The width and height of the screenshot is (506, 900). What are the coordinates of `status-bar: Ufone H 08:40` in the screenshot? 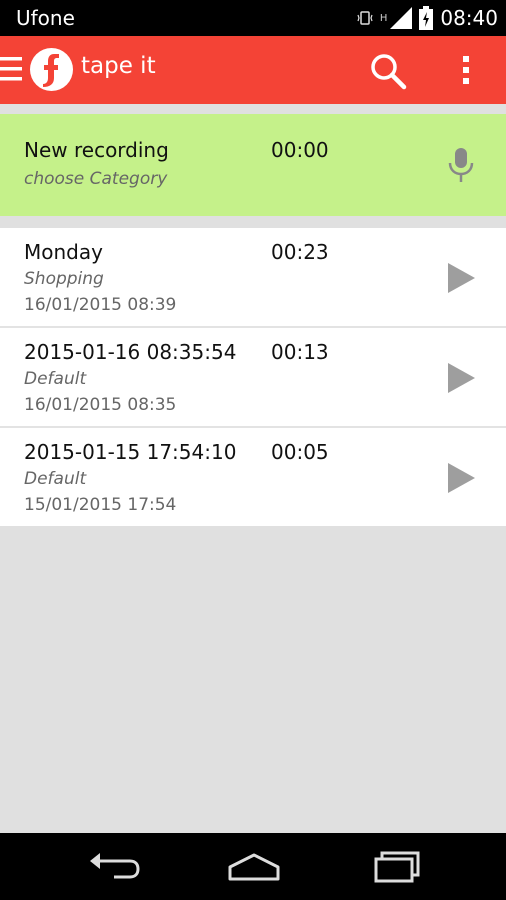 It's located at (253, 18).